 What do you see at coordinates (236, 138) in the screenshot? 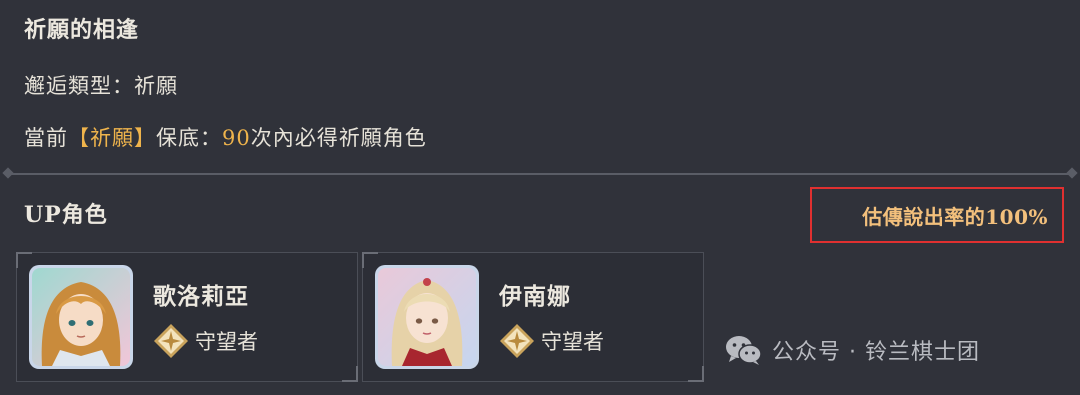
I see `pity-count: 90` at bounding box center [236, 138].